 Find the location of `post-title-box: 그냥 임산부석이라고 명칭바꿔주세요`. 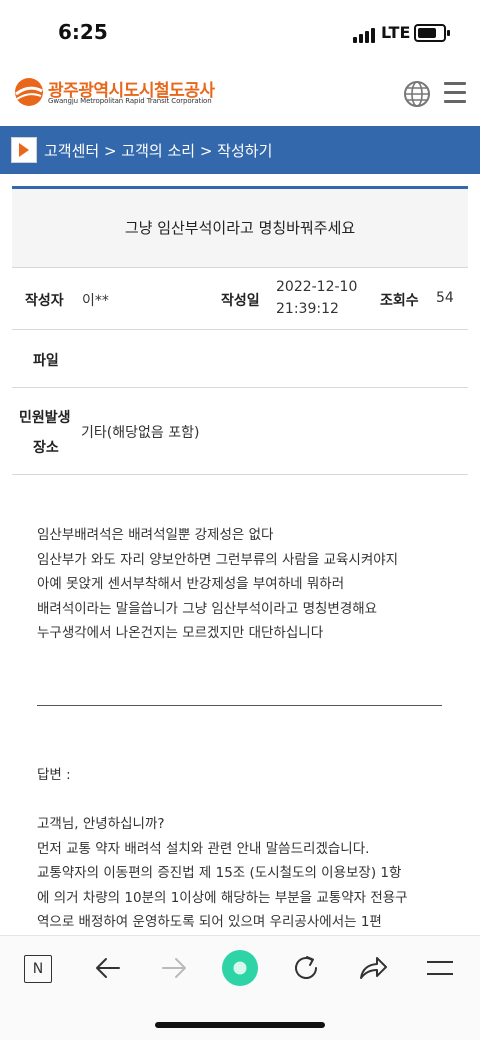

post-title-box: 그냥 임산부석이라고 명칭바꿔주세요 is located at coordinates (240, 227).